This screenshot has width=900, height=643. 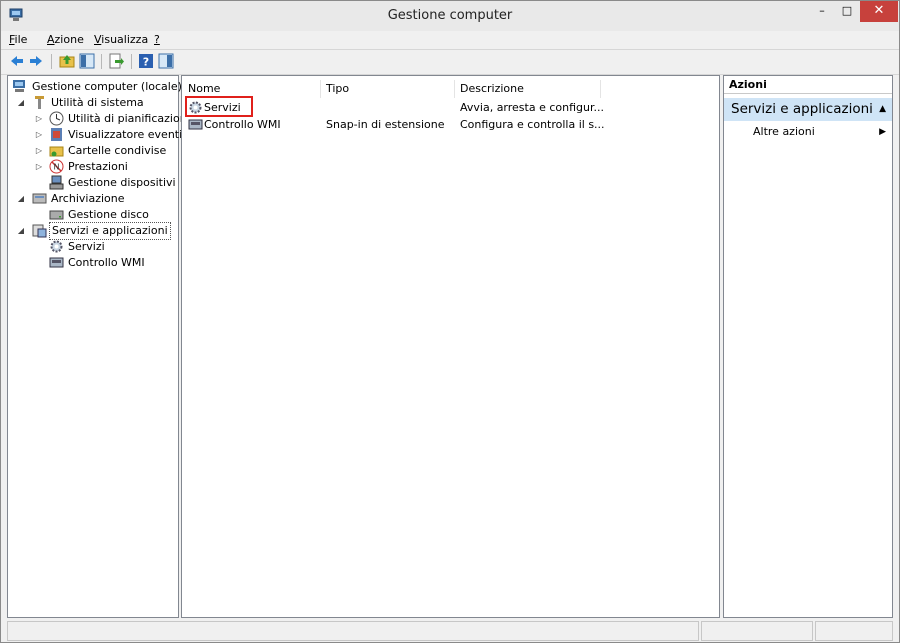 I want to click on tree-label-selected: Servizi e applicazioni, so click(x=110, y=231).